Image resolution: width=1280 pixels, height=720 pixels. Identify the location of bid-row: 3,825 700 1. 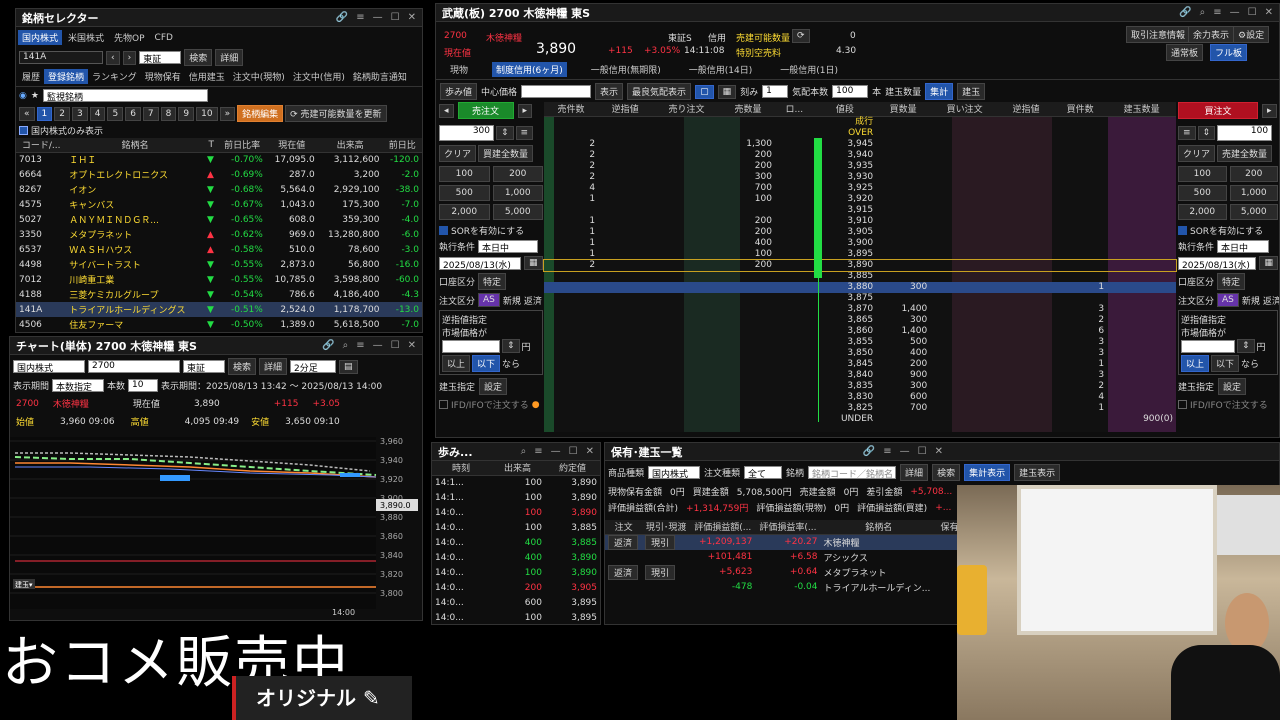
(860, 408).